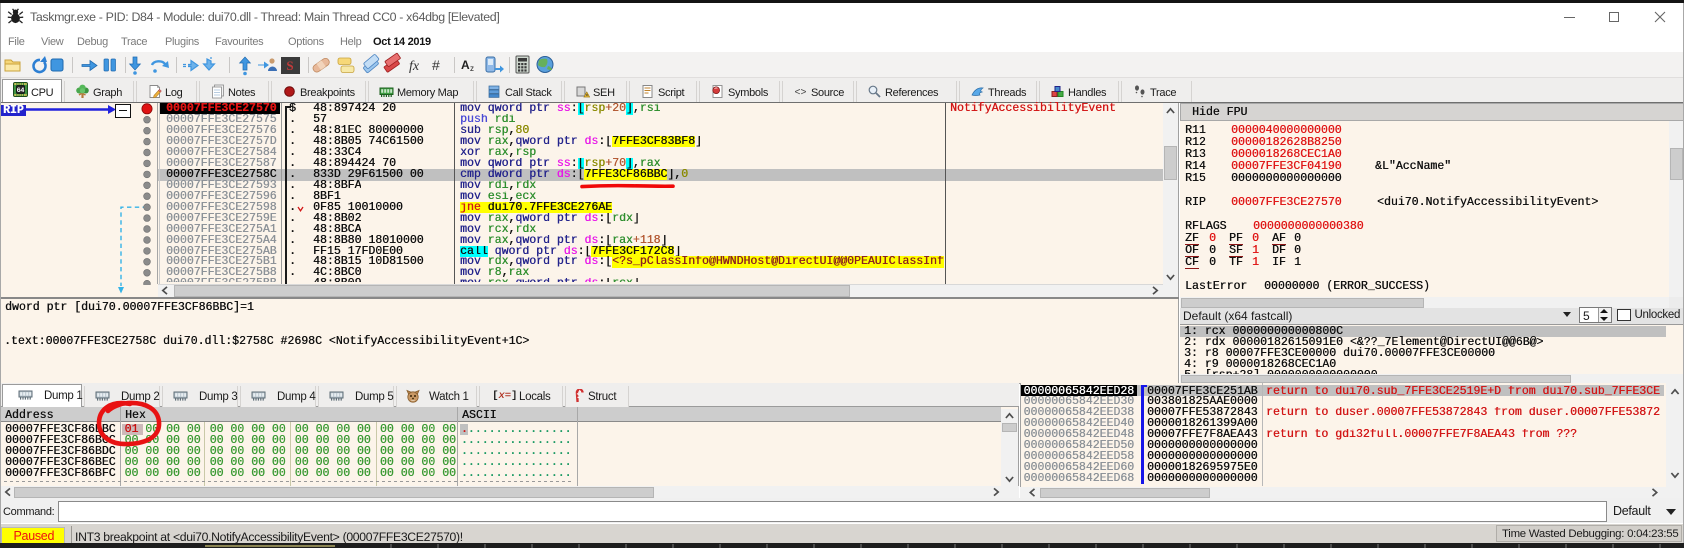  What do you see at coordinates (465, 65) in the screenshot?
I see `svg-text: A` at bounding box center [465, 65].